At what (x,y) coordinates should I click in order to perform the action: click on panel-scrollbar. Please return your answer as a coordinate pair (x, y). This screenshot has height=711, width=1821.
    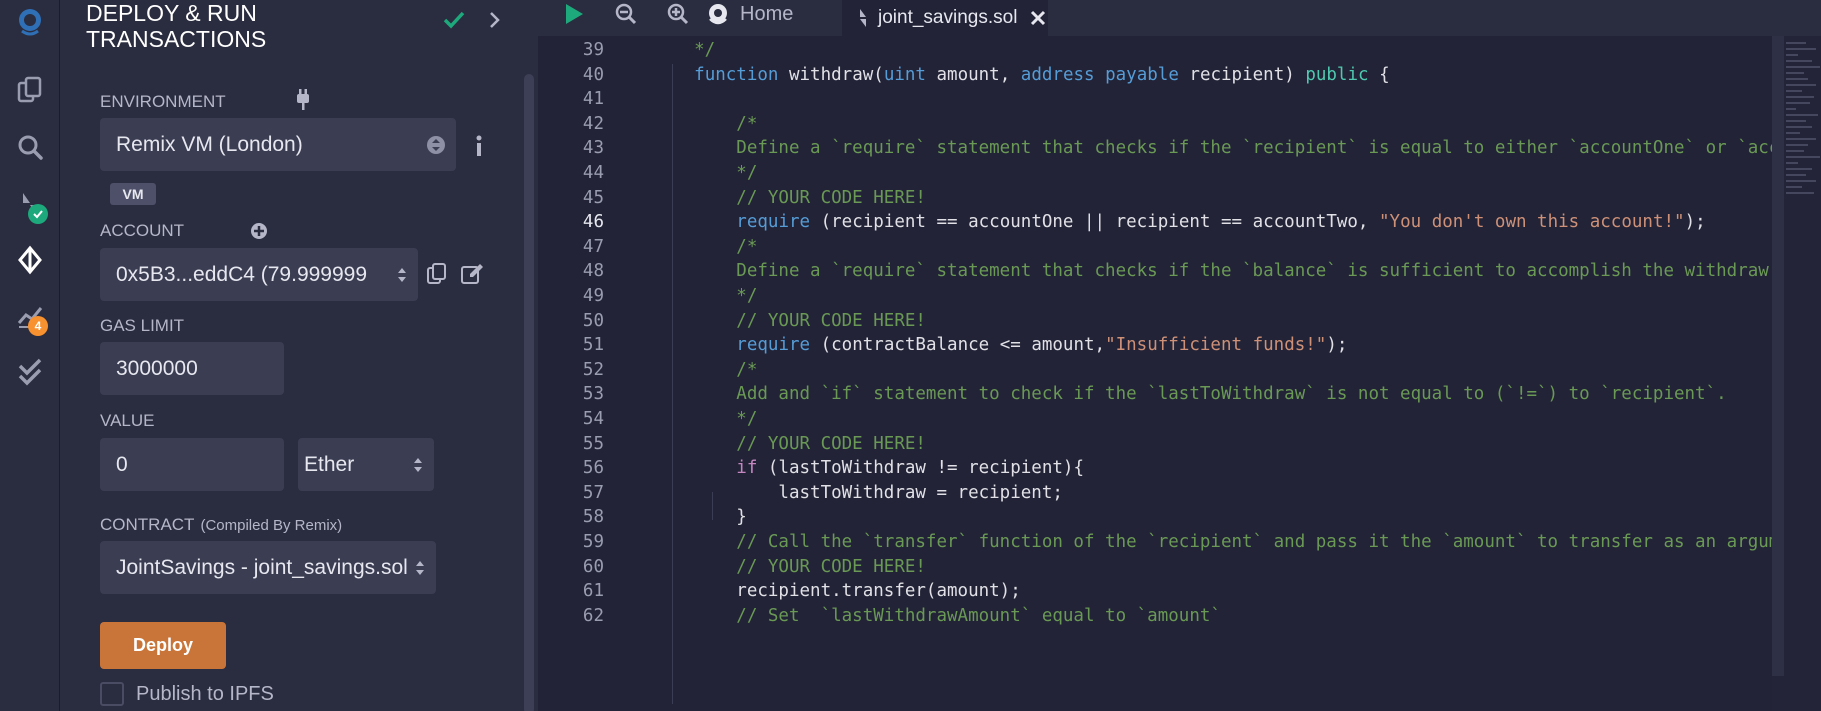
    Looking at the image, I should click on (529, 392).